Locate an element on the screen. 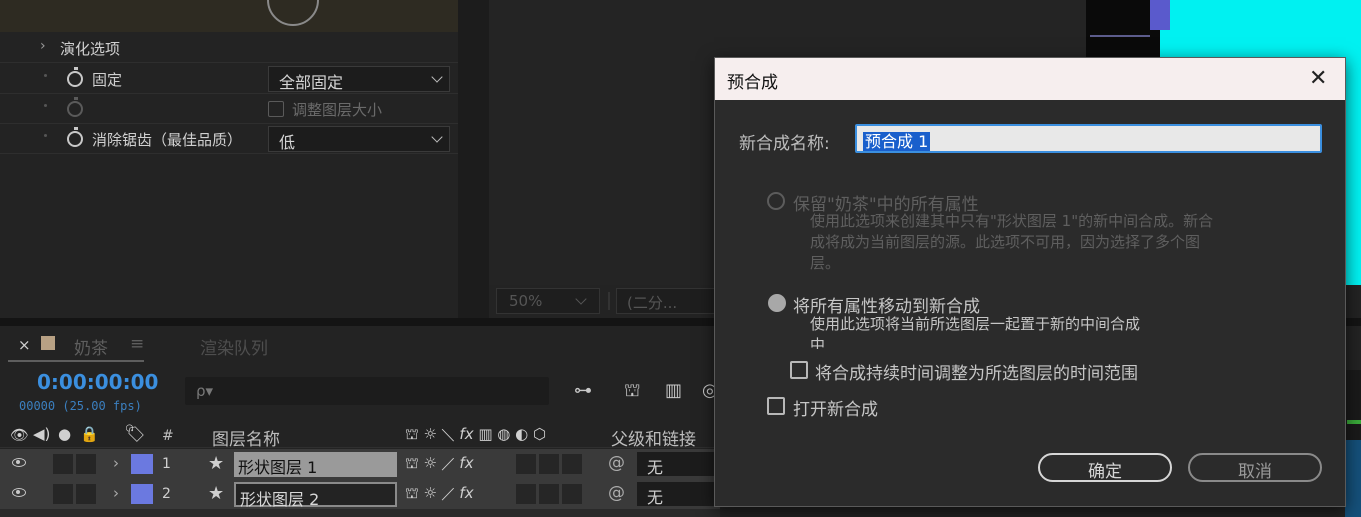 The image size is (1361, 517). tab-comp-name: 奶茶 is located at coordinates (91, 346).